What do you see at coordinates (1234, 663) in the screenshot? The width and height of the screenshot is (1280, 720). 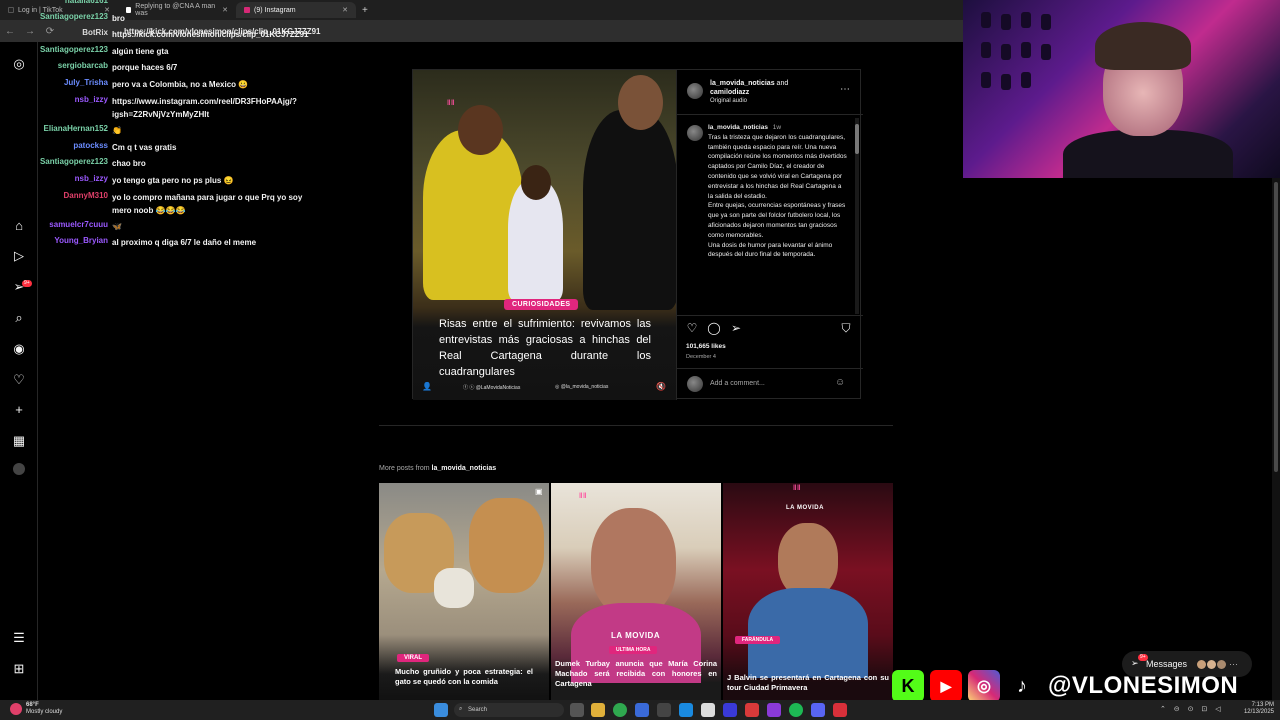 I see `more-icon: ⋯` at bounding box center [1234, 663].